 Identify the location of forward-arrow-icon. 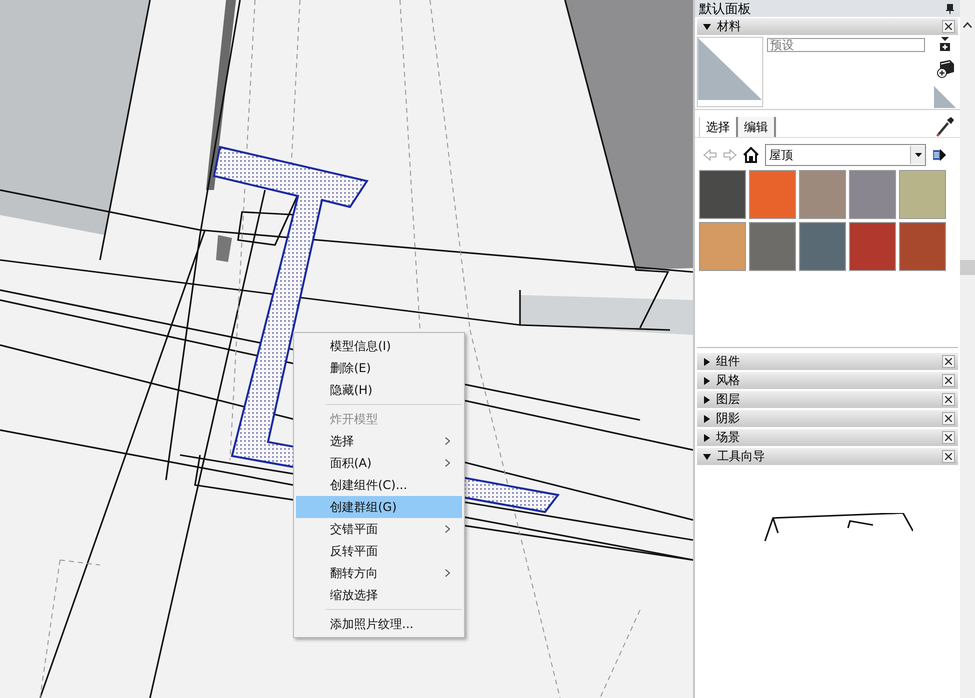
(730, 155).